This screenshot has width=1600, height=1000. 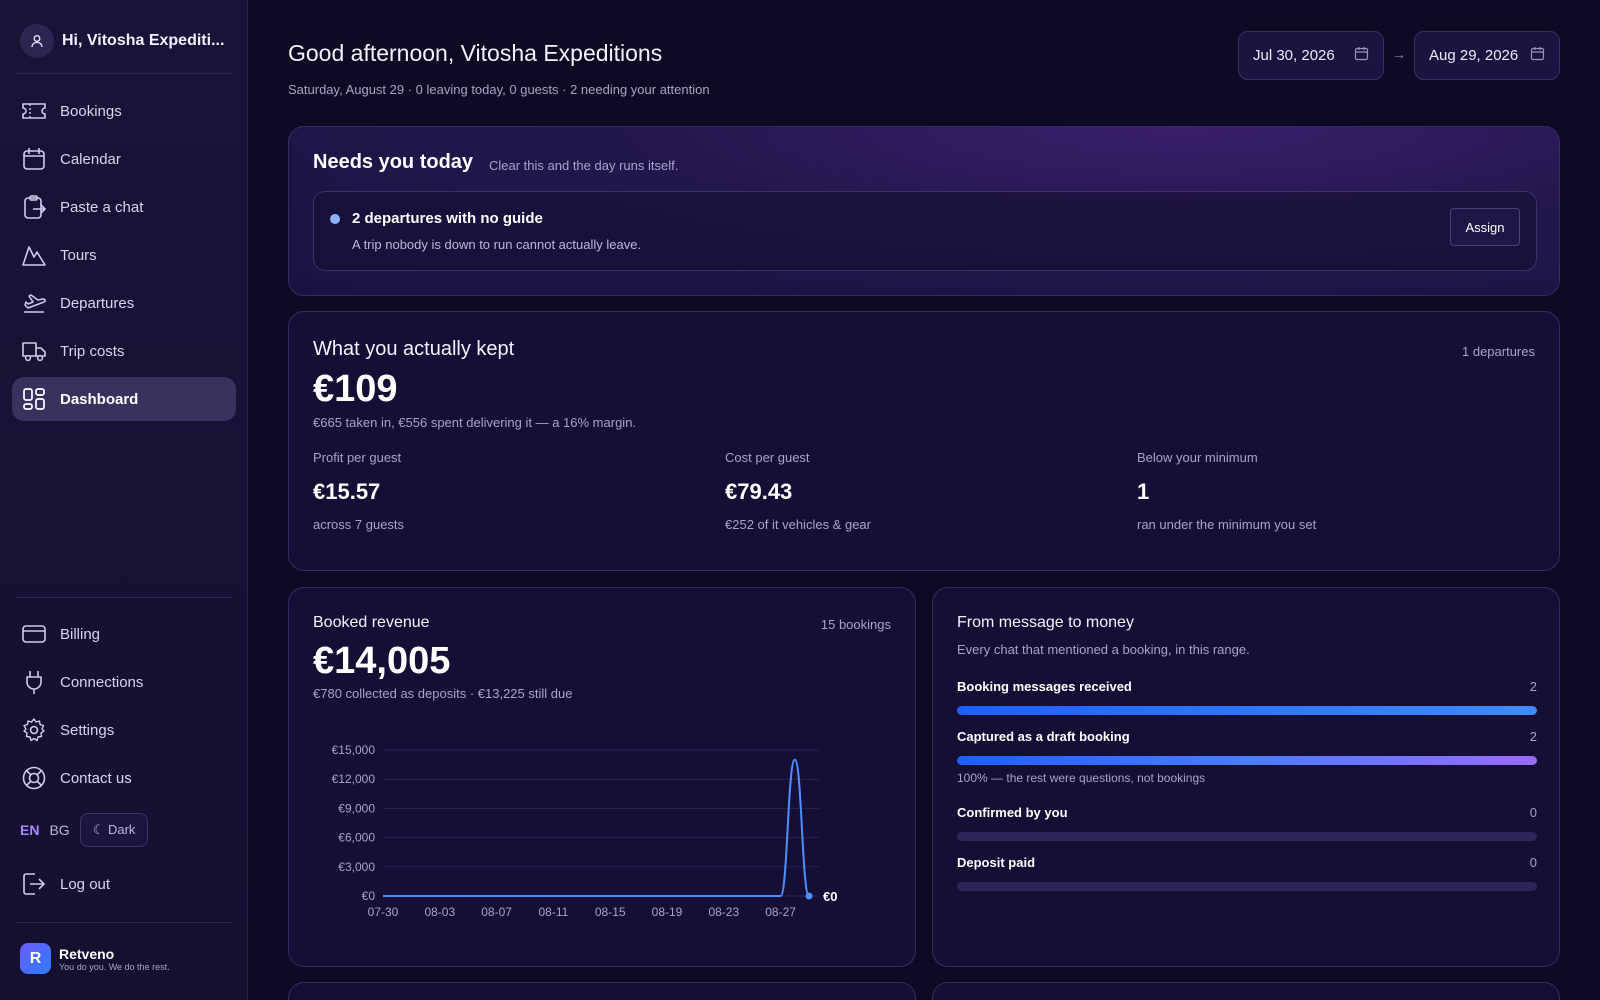 What do you see at coordinates (124, 730) in the screenshot?
I see `sidebar-item-settings: Settings` at bounding box center [124, 730].